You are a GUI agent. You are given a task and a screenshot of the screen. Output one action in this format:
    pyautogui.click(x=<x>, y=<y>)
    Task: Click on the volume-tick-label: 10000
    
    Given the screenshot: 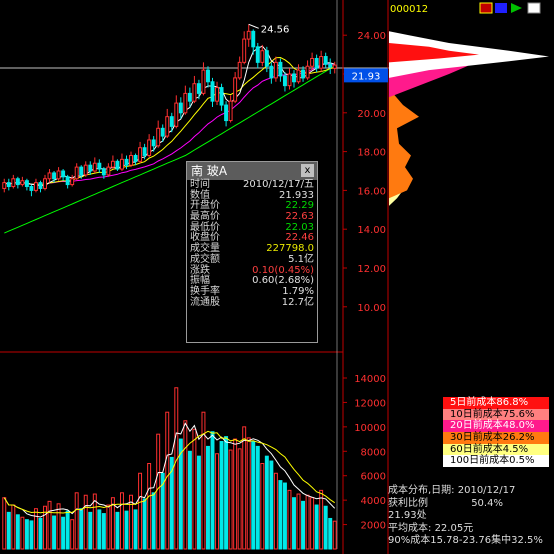 What is the action you would take?
    pyautogui.click(x=370, y=428)
    